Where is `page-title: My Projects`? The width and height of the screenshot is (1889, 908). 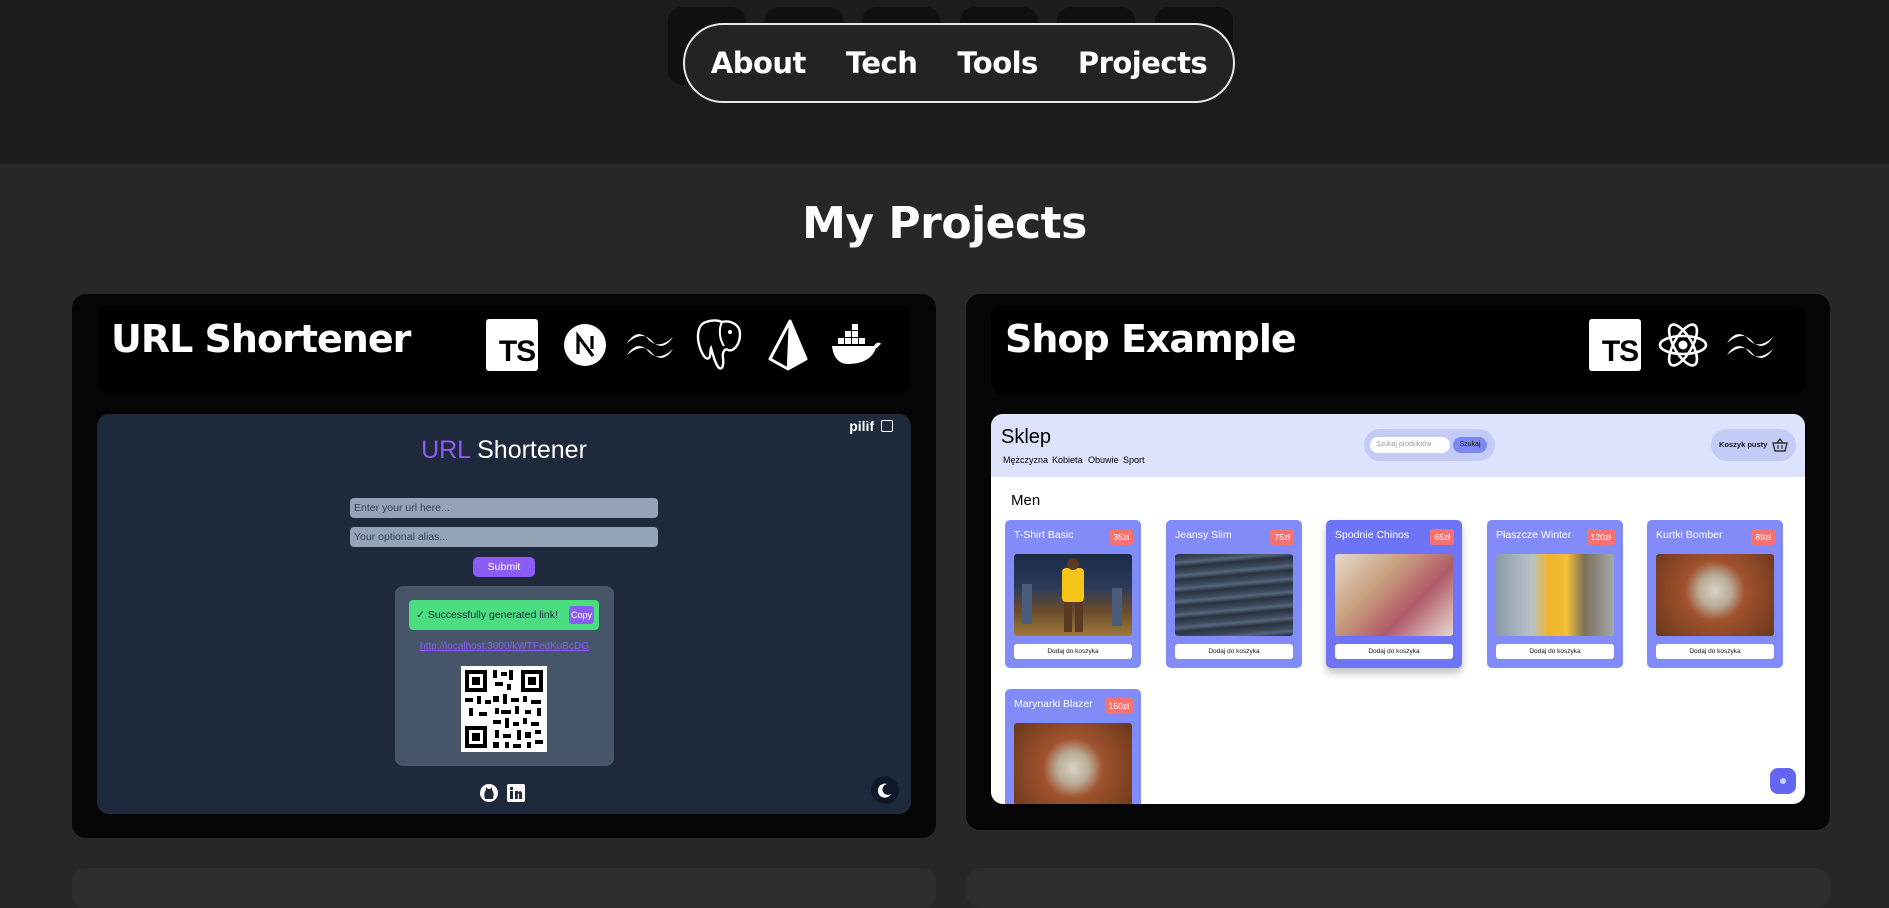
page-title: My Projects is located at coordinates (944, 223).